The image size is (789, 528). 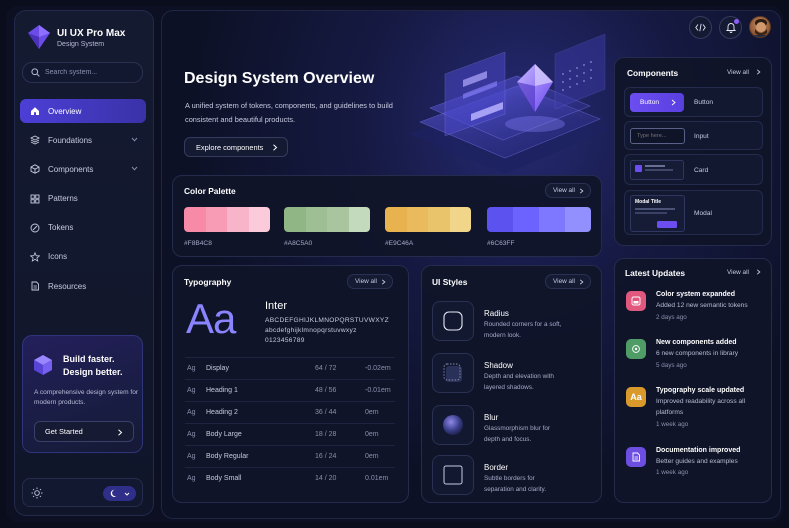 What do you see at coordinates (378, 390) in the screenshot?
I see `type-tracking: -0.01em` at bounding box center [378, 390].